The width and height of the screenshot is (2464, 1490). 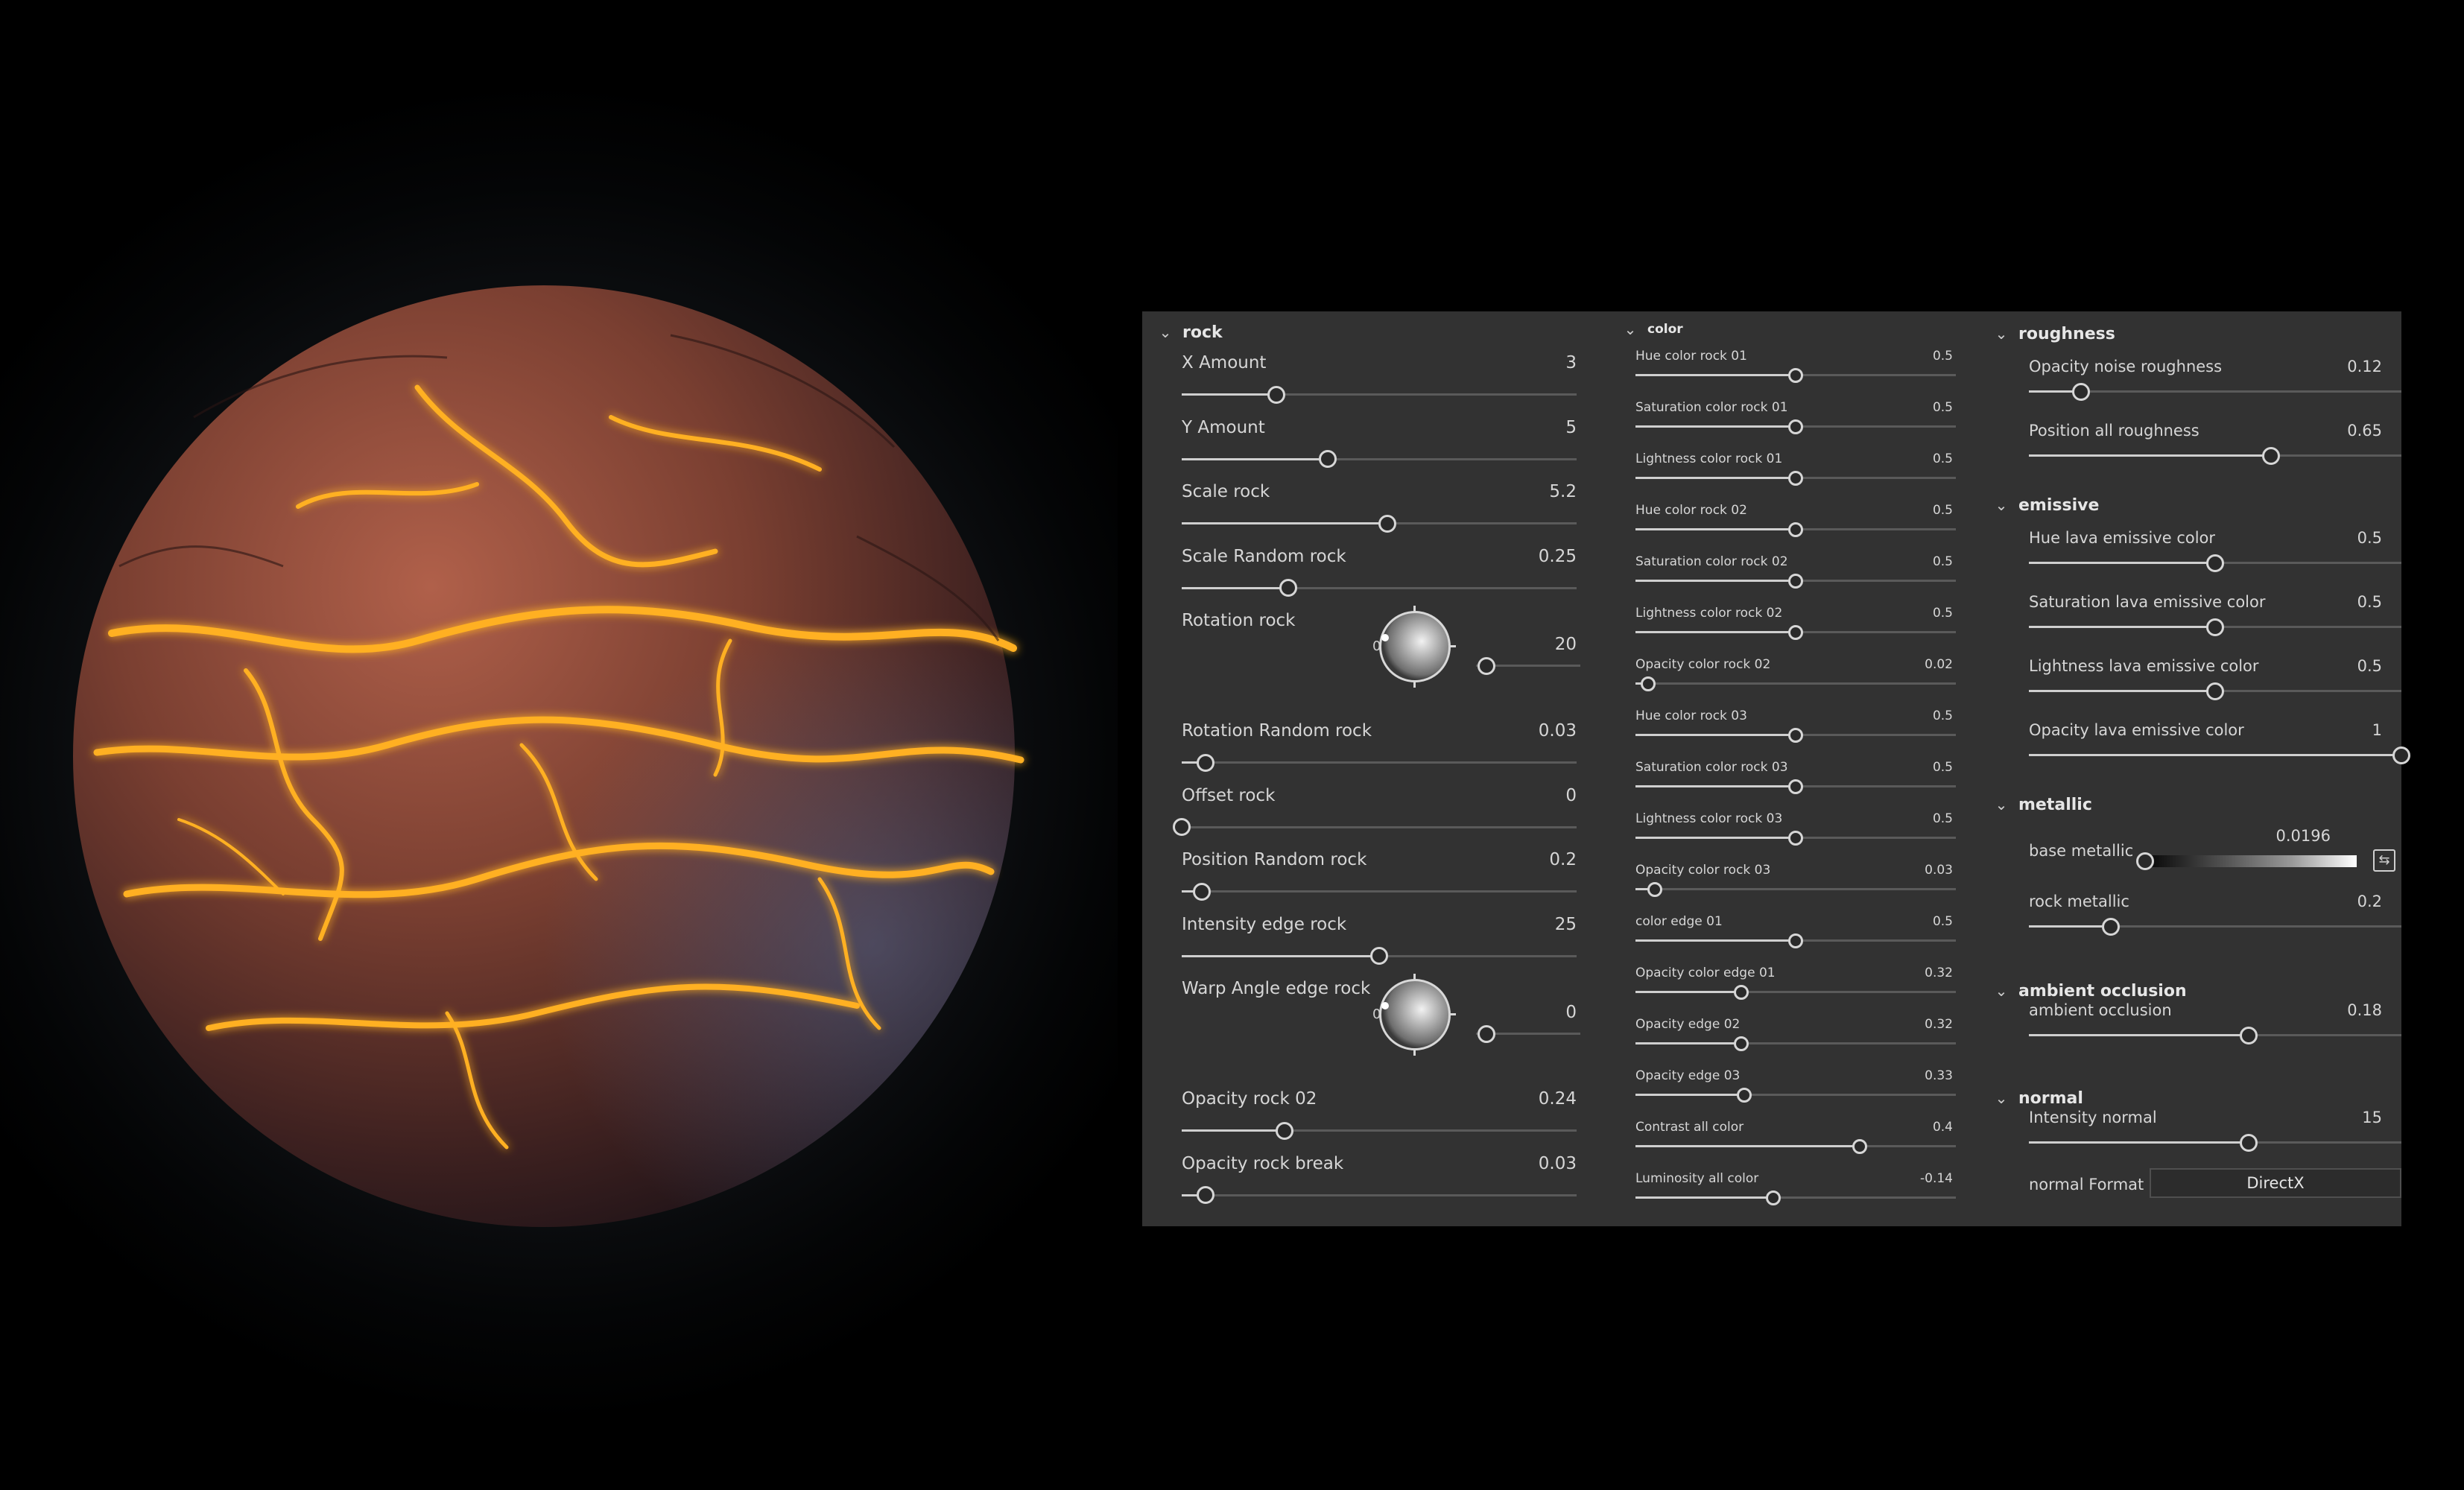 What do you see at coordinates (2364, 366) in the screenshot?
I see `param-value: 0.12` at bounding box center [2364, 366].